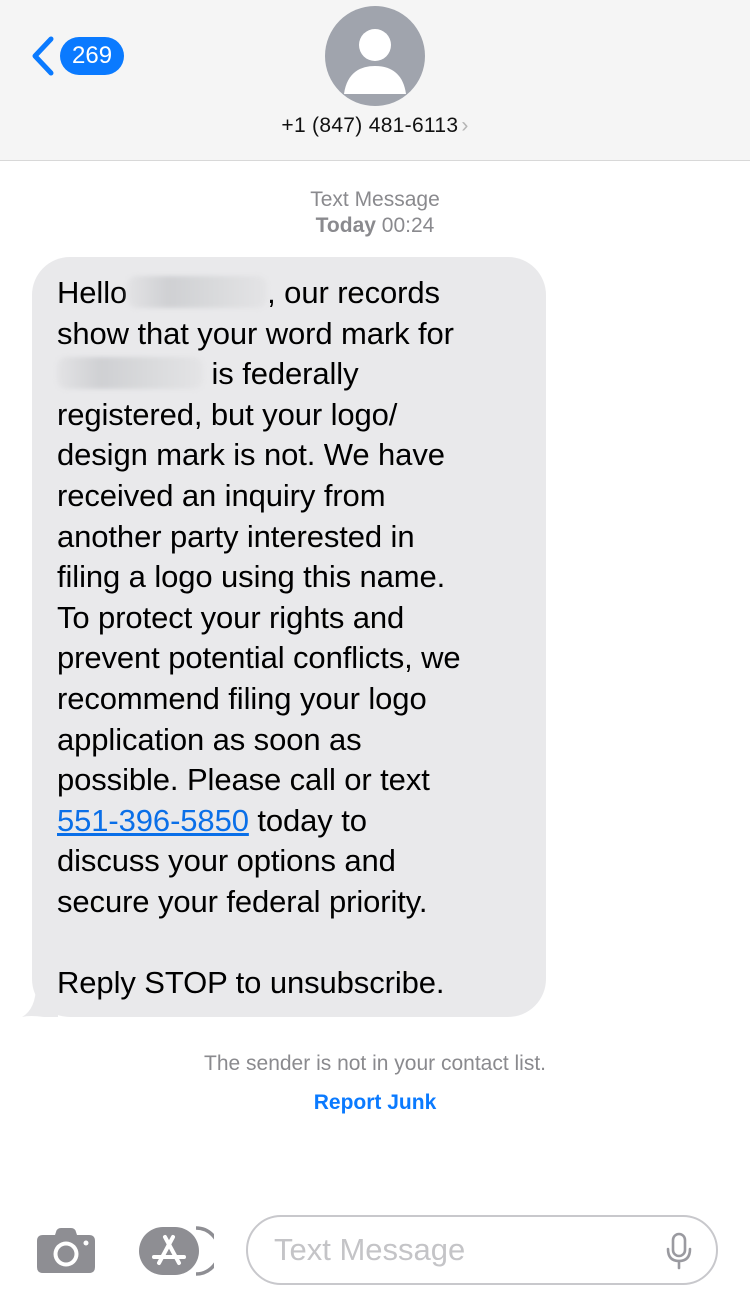 The image size is (750, 1294). I want to click on conversation-header: 269 +1 (847) 481-6113 ›, so click(375, 80).